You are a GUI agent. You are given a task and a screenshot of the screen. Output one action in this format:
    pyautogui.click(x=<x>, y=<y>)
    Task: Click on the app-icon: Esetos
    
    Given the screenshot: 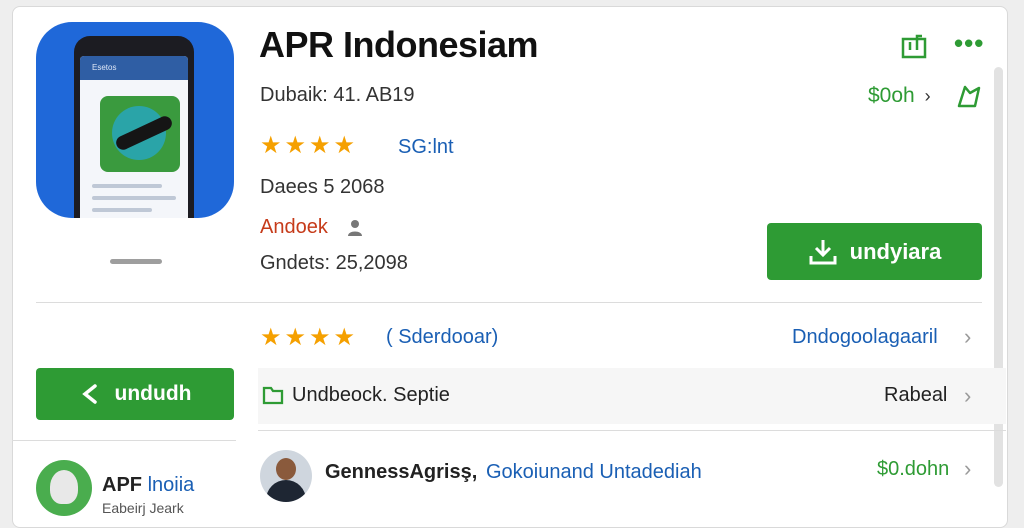 What is the action you would take?
    pyautogui.click(x=135, y=120)
    